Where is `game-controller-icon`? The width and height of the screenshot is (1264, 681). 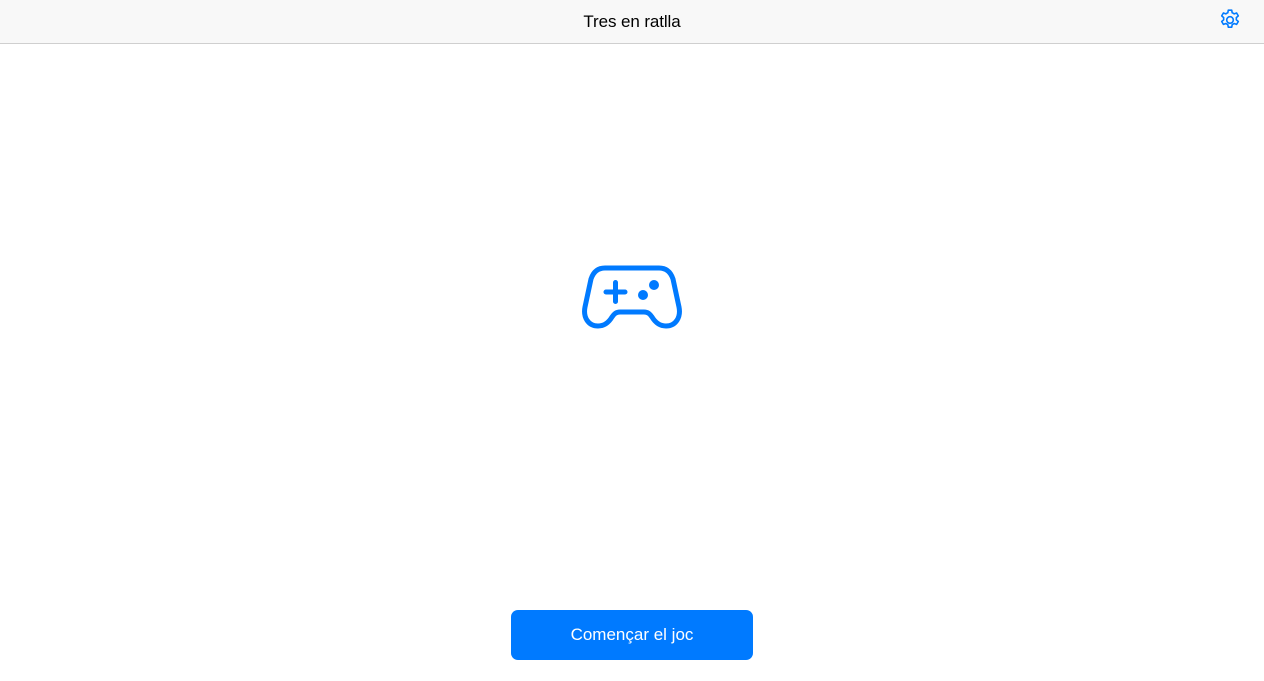 game-controller-icon is located at coordinates (632, 297).